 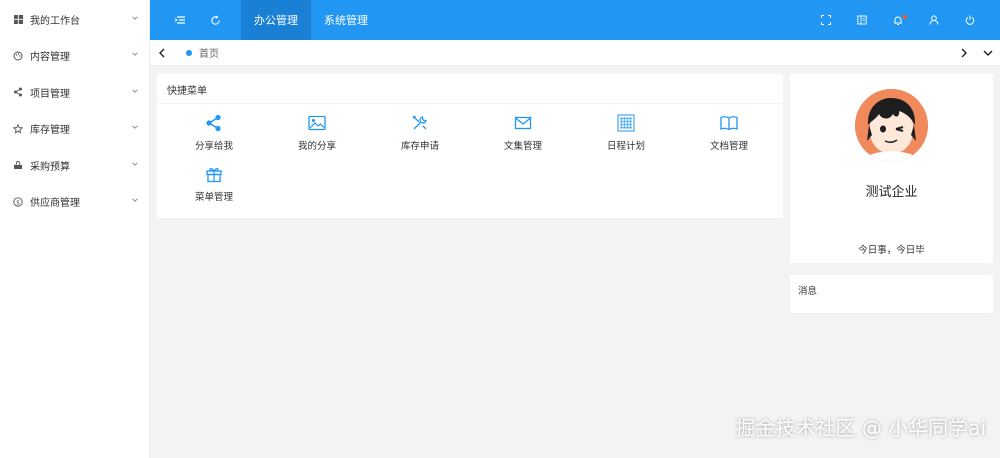 I want to click on mail-icon, so click(x=523, y=123).